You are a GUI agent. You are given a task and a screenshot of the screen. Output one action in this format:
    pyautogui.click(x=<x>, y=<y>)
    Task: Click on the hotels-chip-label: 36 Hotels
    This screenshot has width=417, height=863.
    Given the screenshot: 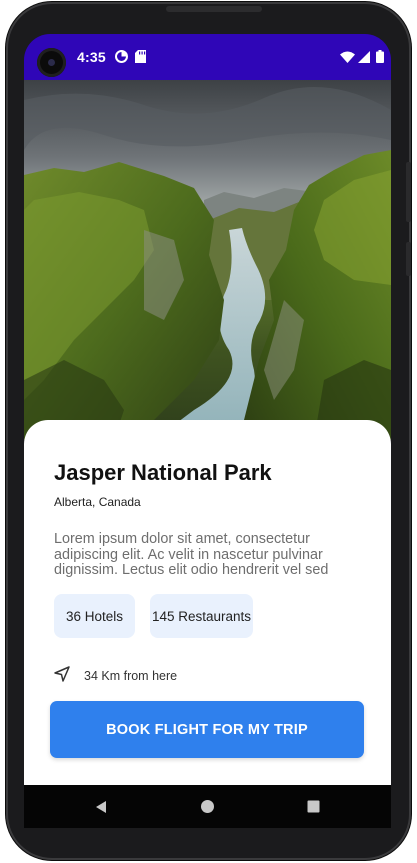 What is the action you would take?
    pyautogui.click(x=94, y=616)
    